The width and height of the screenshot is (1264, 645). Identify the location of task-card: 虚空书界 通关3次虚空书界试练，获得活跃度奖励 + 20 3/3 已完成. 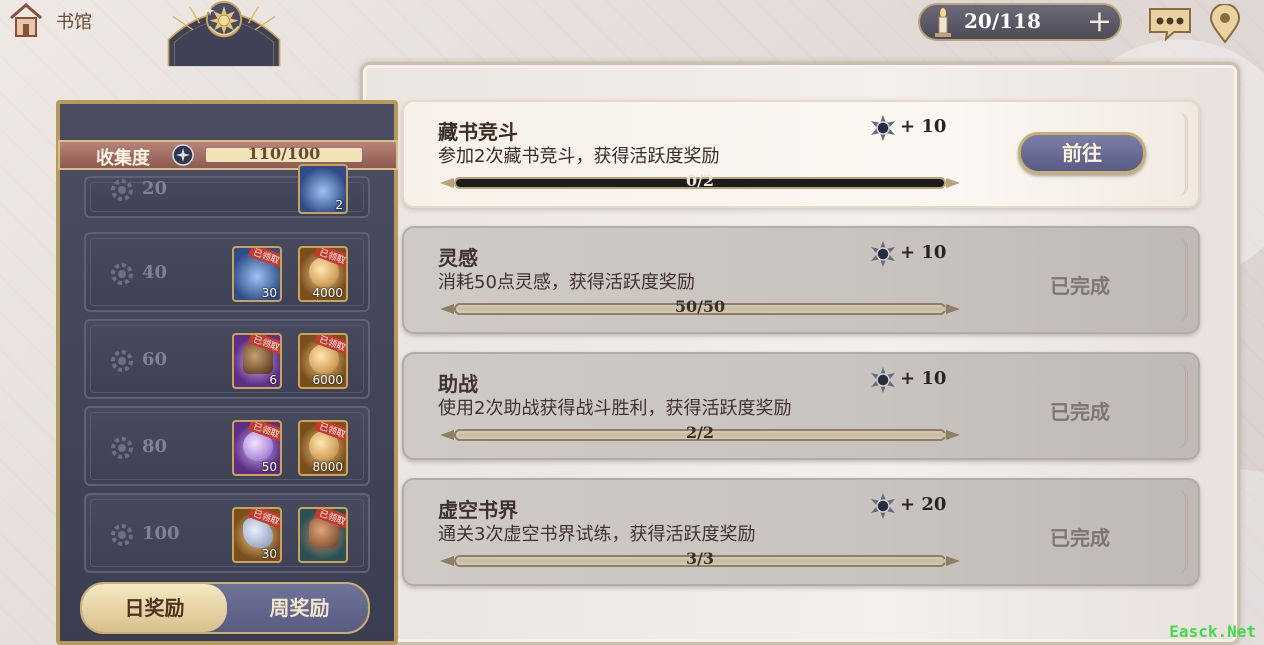
(801, 532).